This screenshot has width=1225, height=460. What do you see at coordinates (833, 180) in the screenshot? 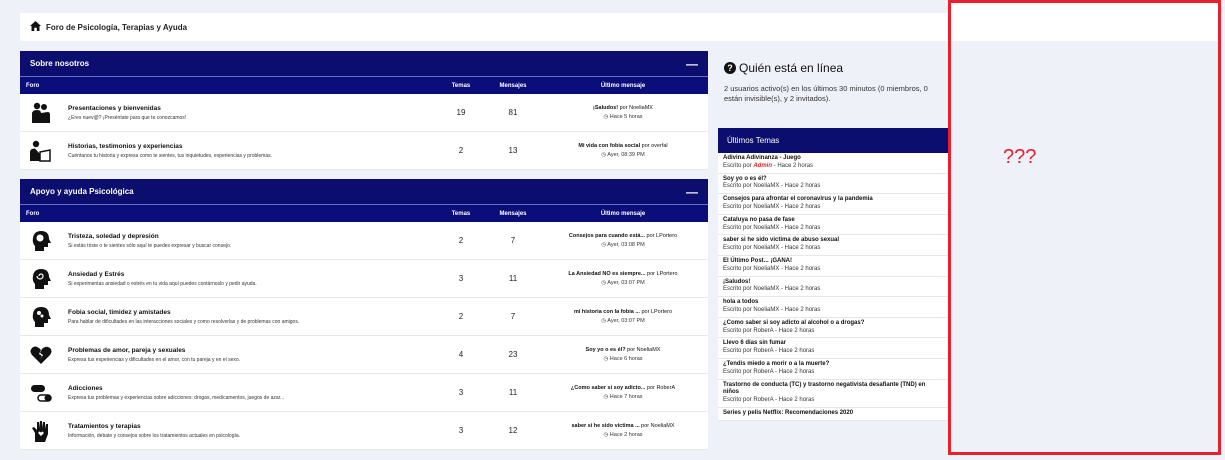
I see `topic-title: Soy yo o es él?` at bounding box center [833, 180].